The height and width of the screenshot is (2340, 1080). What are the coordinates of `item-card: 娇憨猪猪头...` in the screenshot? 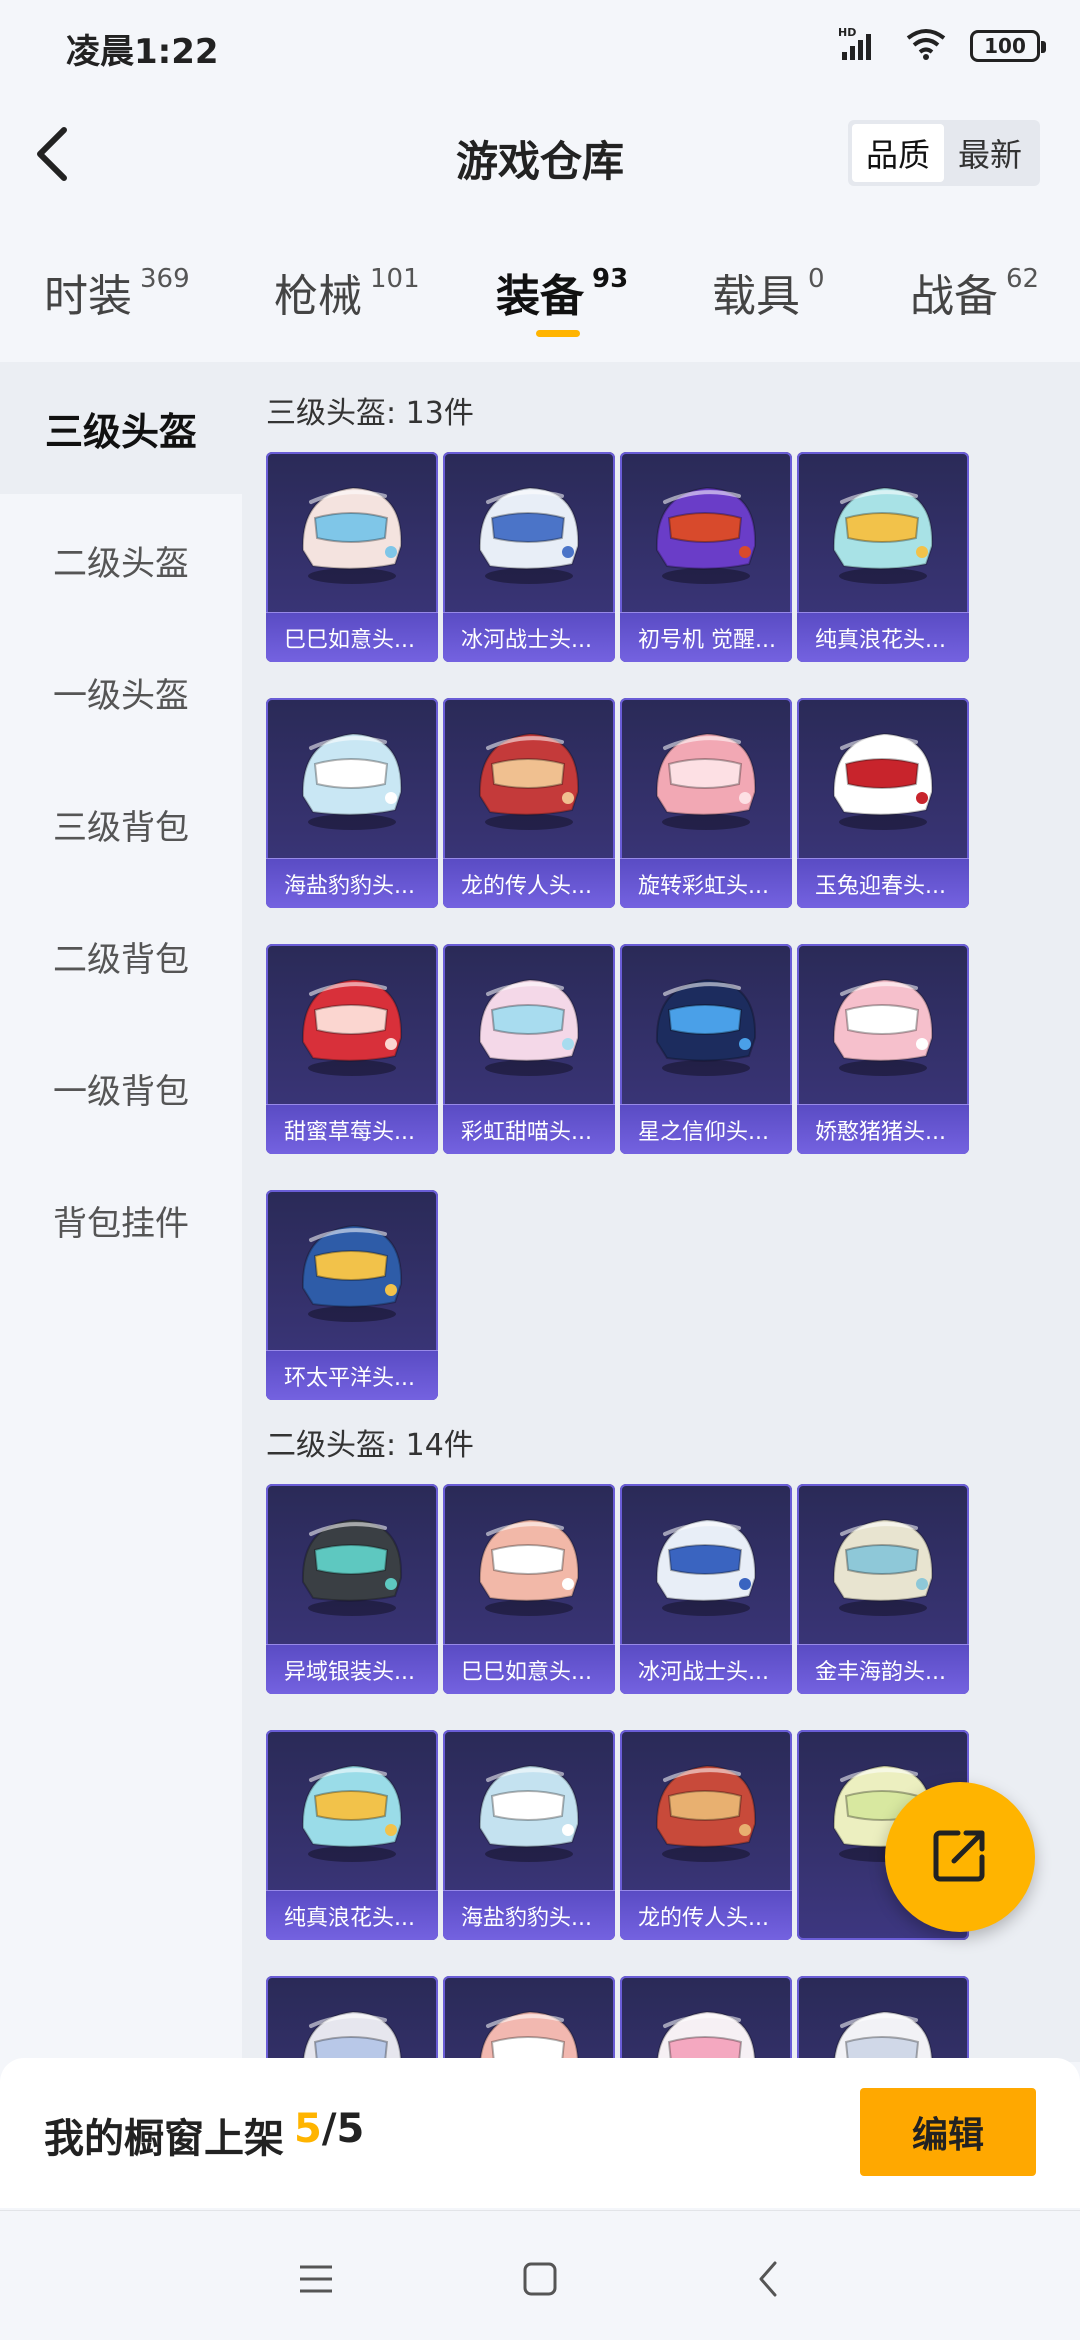 It's located at (883, 1049).